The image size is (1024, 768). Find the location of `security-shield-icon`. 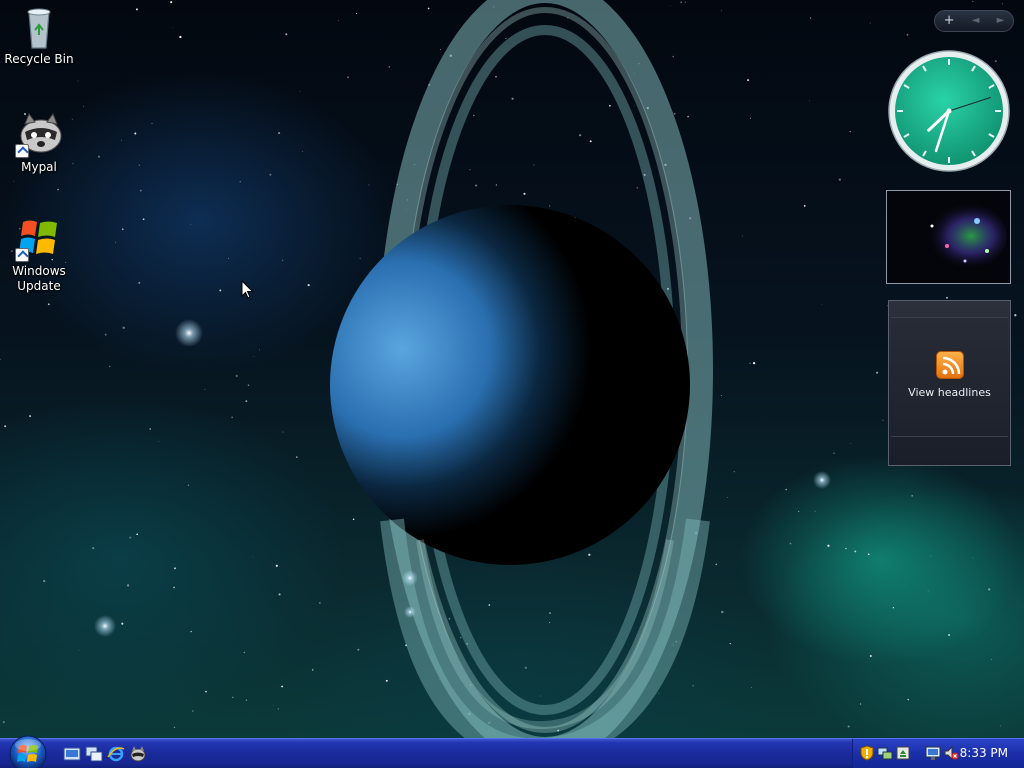

security-shield-icon is located at coordinates (867, 753).